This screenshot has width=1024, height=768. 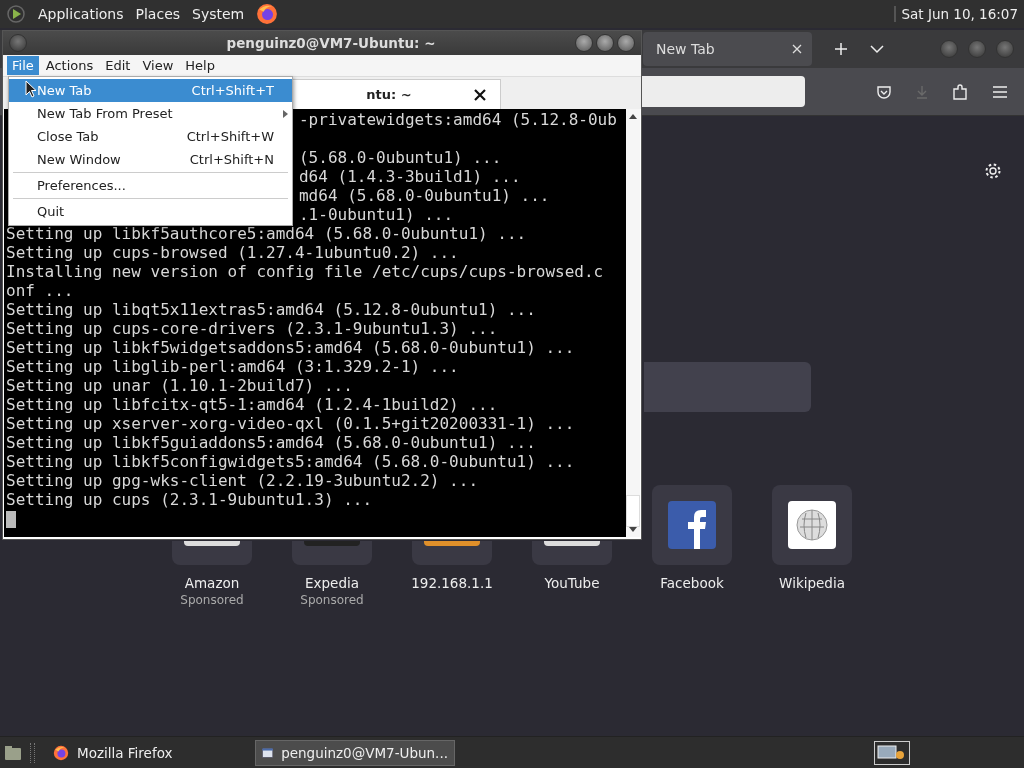 I want to click on panel-menu: Applications, so click(x=81, y=14).